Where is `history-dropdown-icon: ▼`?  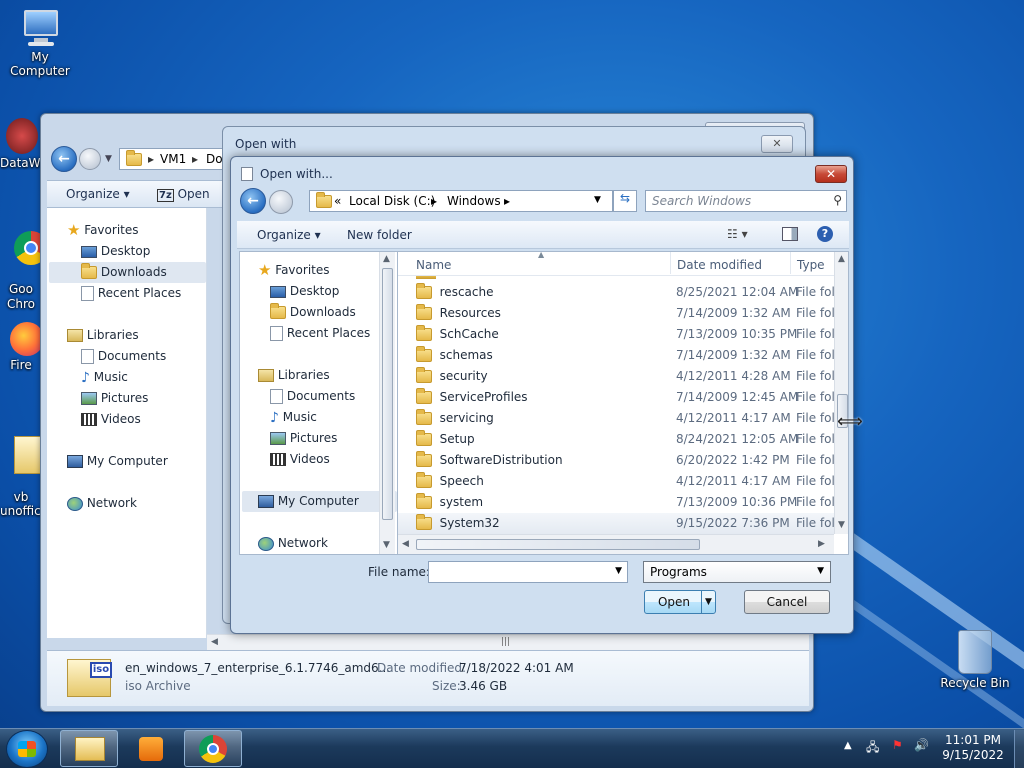 history-dropdown-icon: ▼ is located at coordinates (108, 159).